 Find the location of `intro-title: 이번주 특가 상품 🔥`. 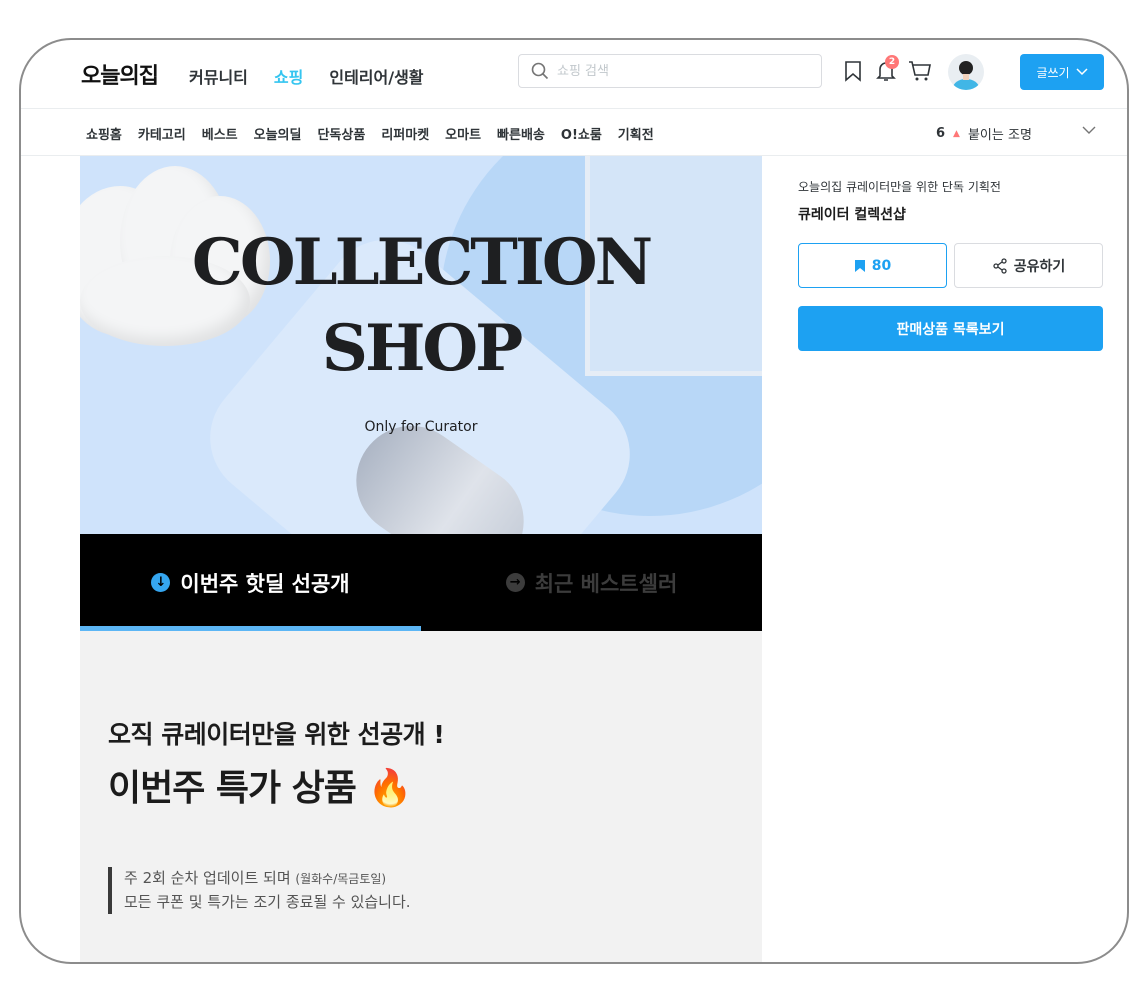

intro-title: 이번주 특가 상품 🔥 is located at coordinates (260, 785).